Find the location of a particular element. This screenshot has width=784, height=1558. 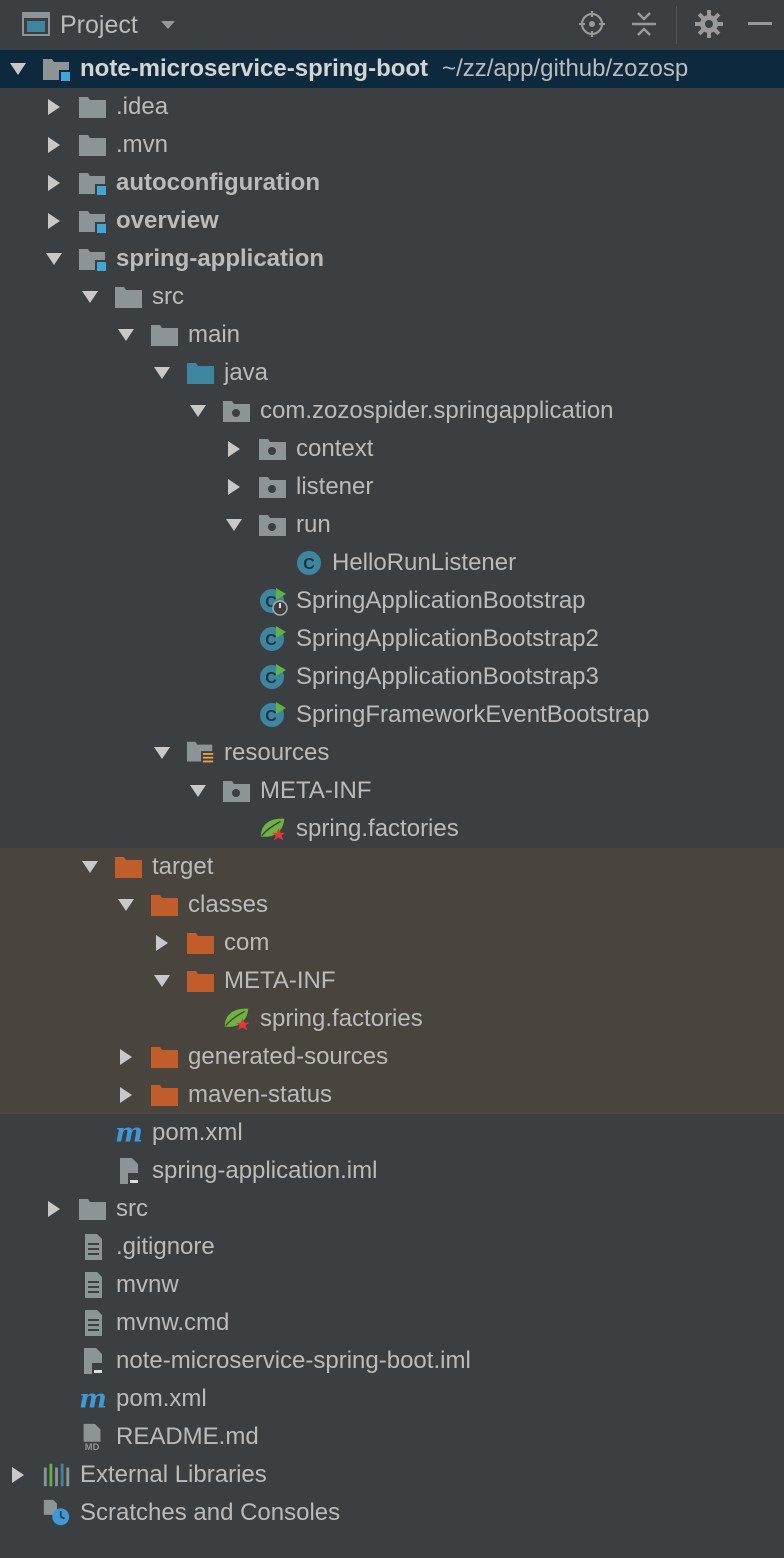

tree-row-classes: classes is located at coordinates (392, 905).